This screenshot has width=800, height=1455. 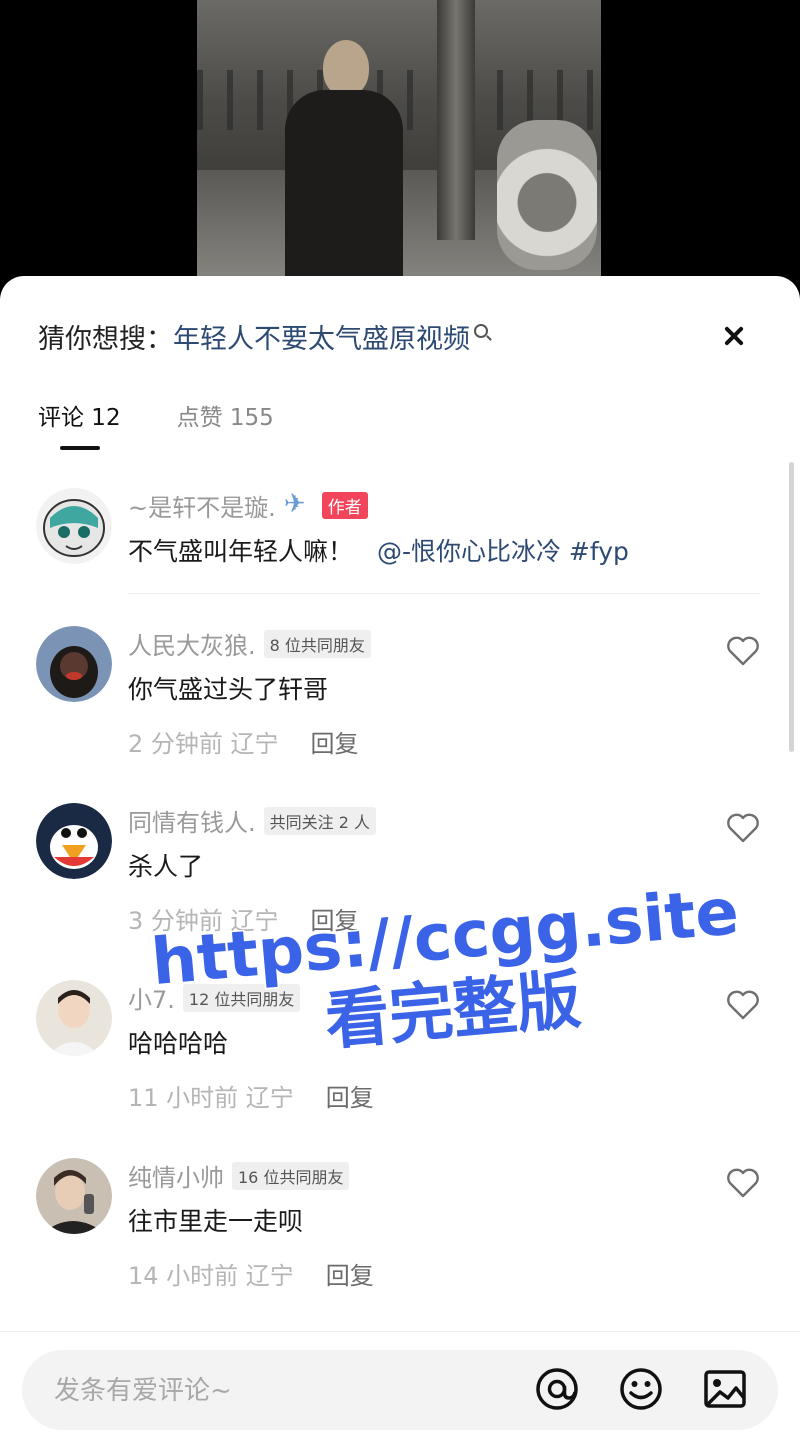 I want to click on video-person, so click(x=344, y=165).